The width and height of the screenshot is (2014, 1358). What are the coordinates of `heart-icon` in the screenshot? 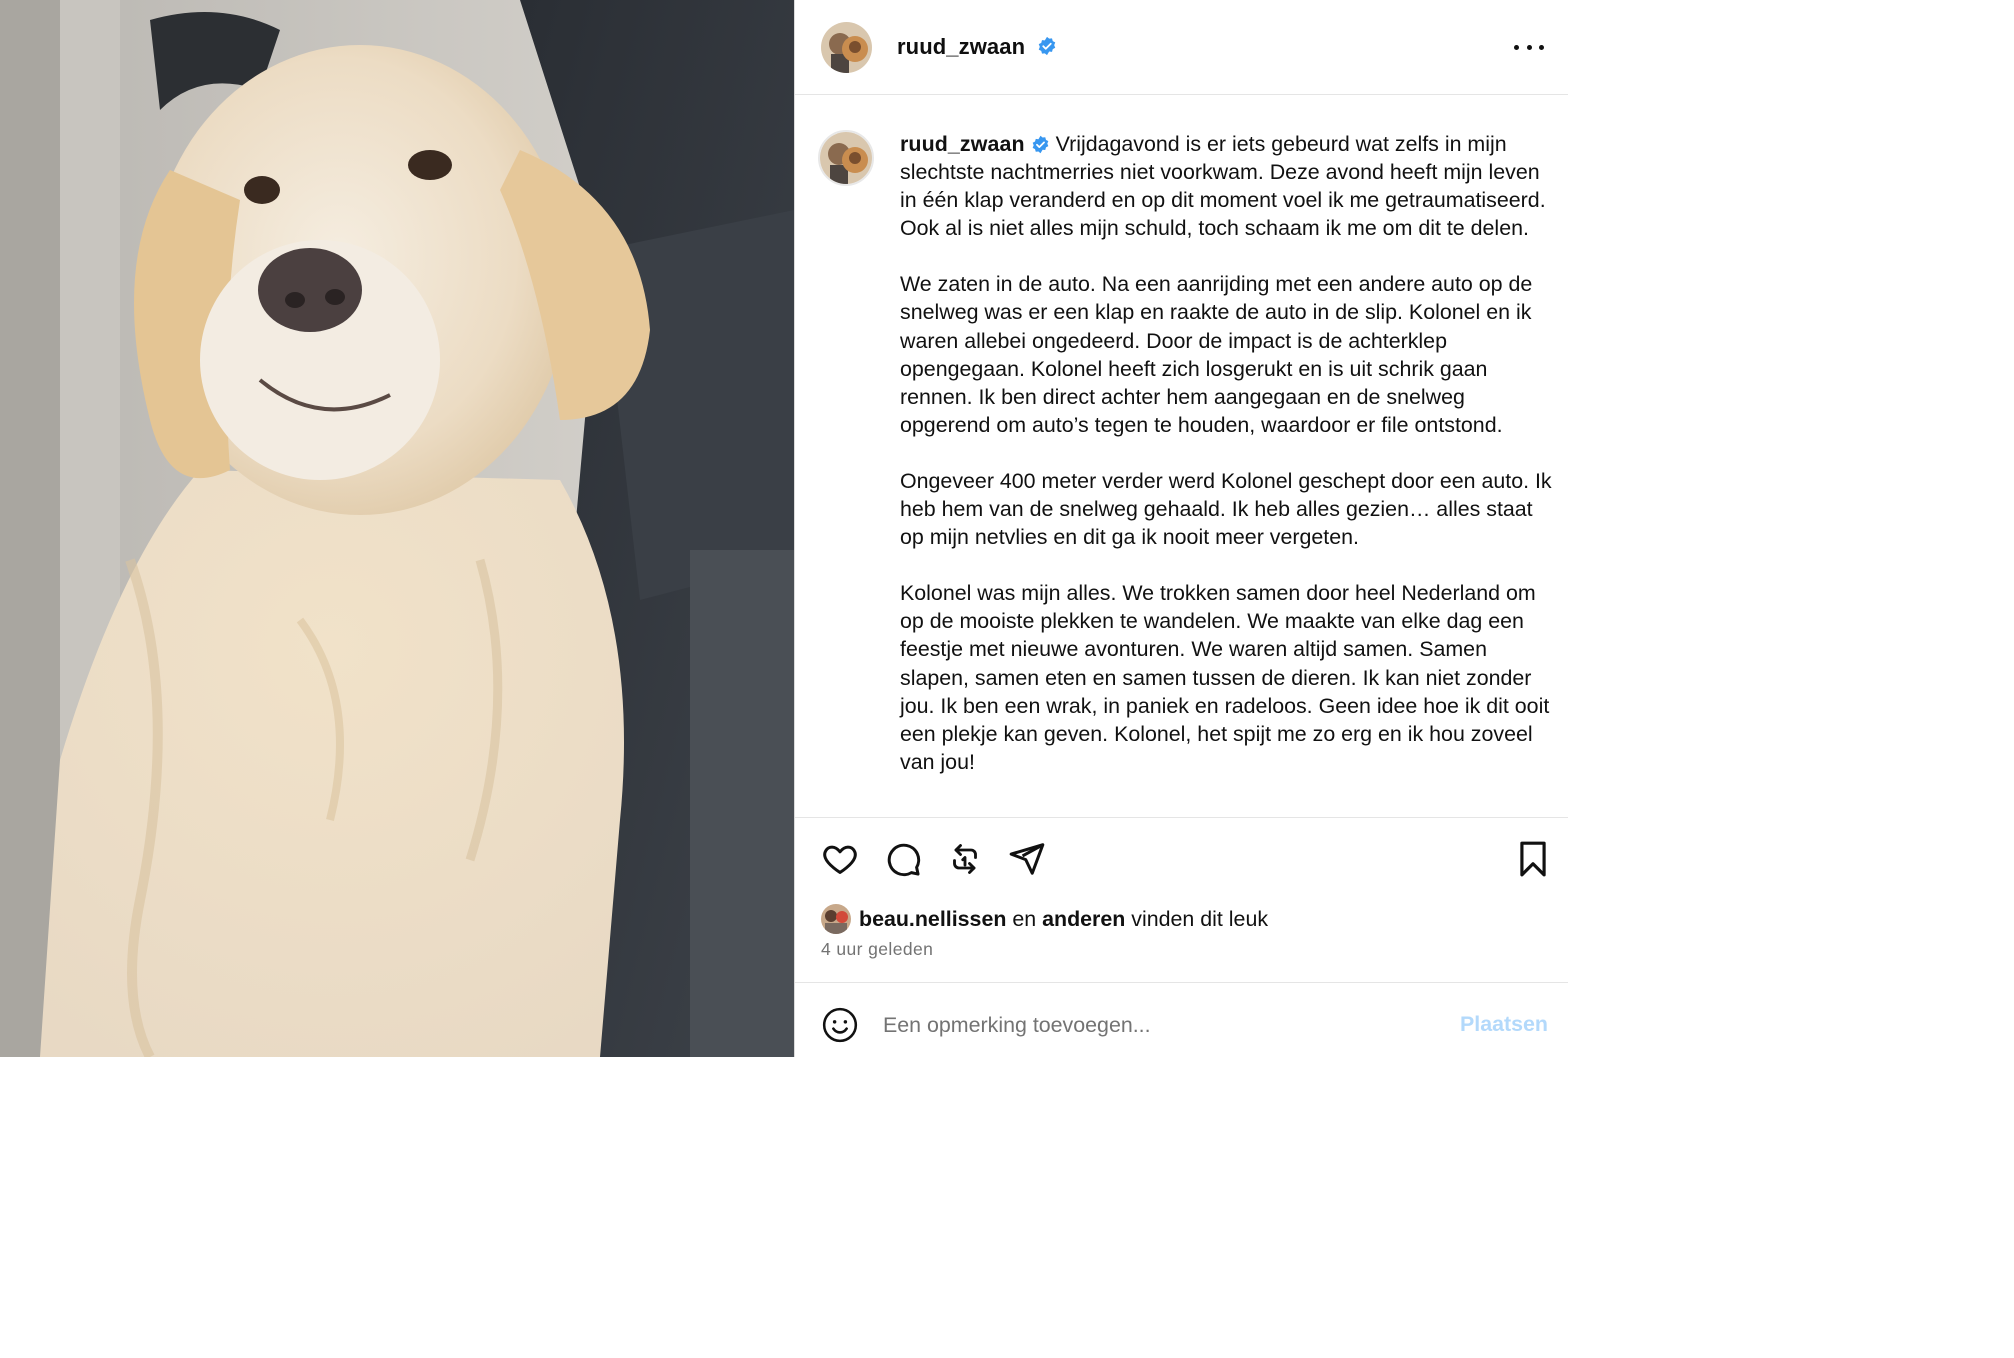 It's located at (840, 859).